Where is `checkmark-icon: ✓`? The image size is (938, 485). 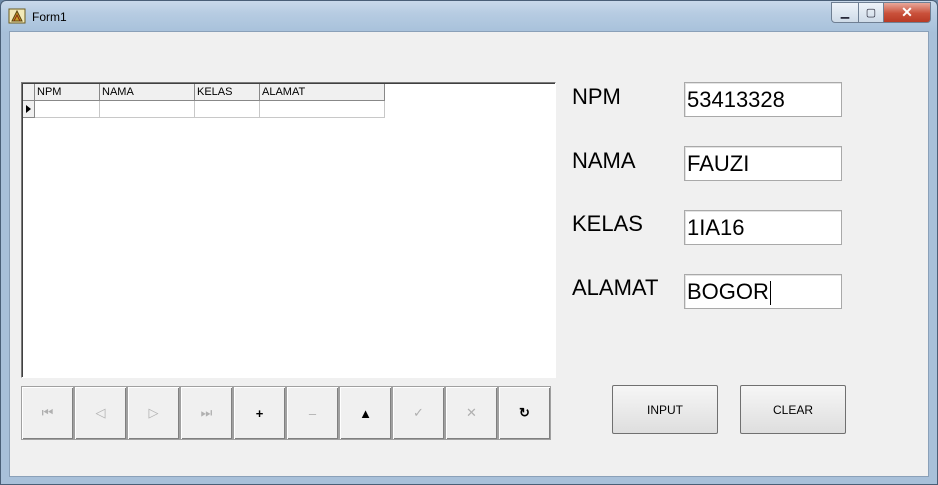
checkmark-icon: ✓ is located at coordinates (418, 412).